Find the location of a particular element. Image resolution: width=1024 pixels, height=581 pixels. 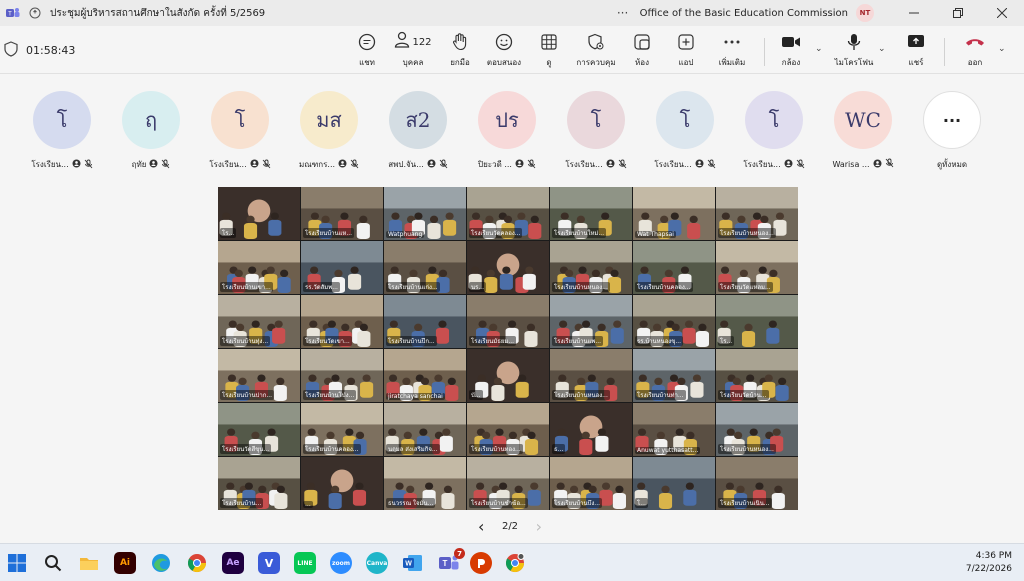

video-tile: jiratchaya sanchai is located at coordinates (425, 375).